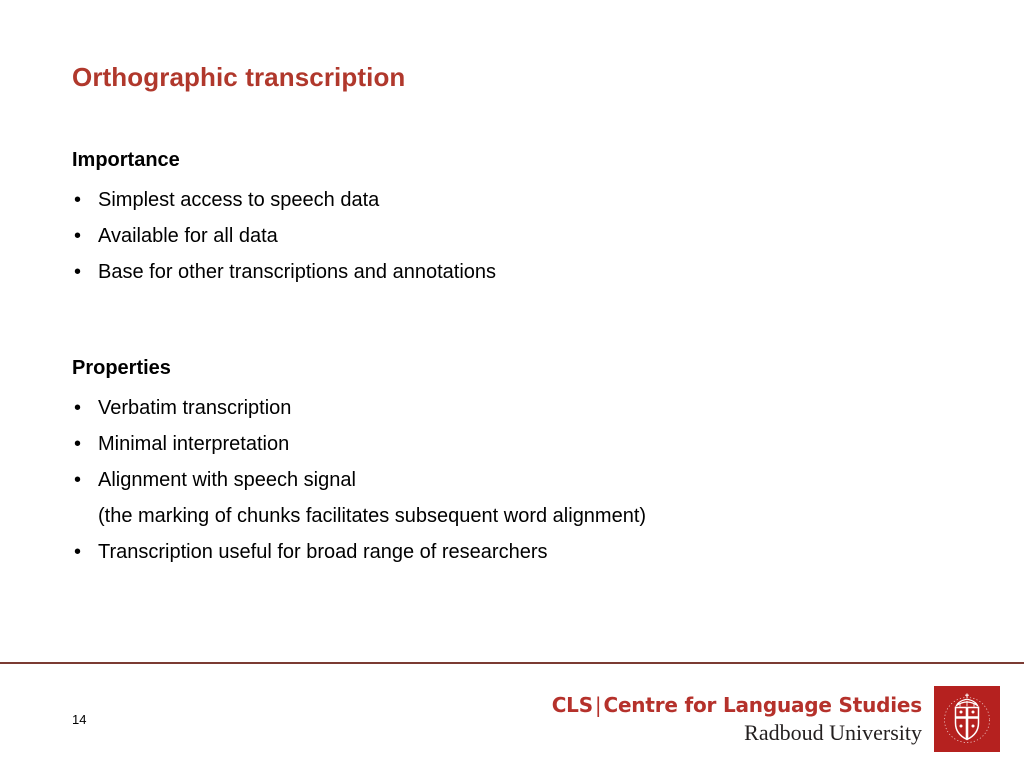 The width and height of the screenshot is (1024, 768). Describe the element at coordinates (572, 704) in the screenshot. I see `brand-abbrev: CLS` at that location.